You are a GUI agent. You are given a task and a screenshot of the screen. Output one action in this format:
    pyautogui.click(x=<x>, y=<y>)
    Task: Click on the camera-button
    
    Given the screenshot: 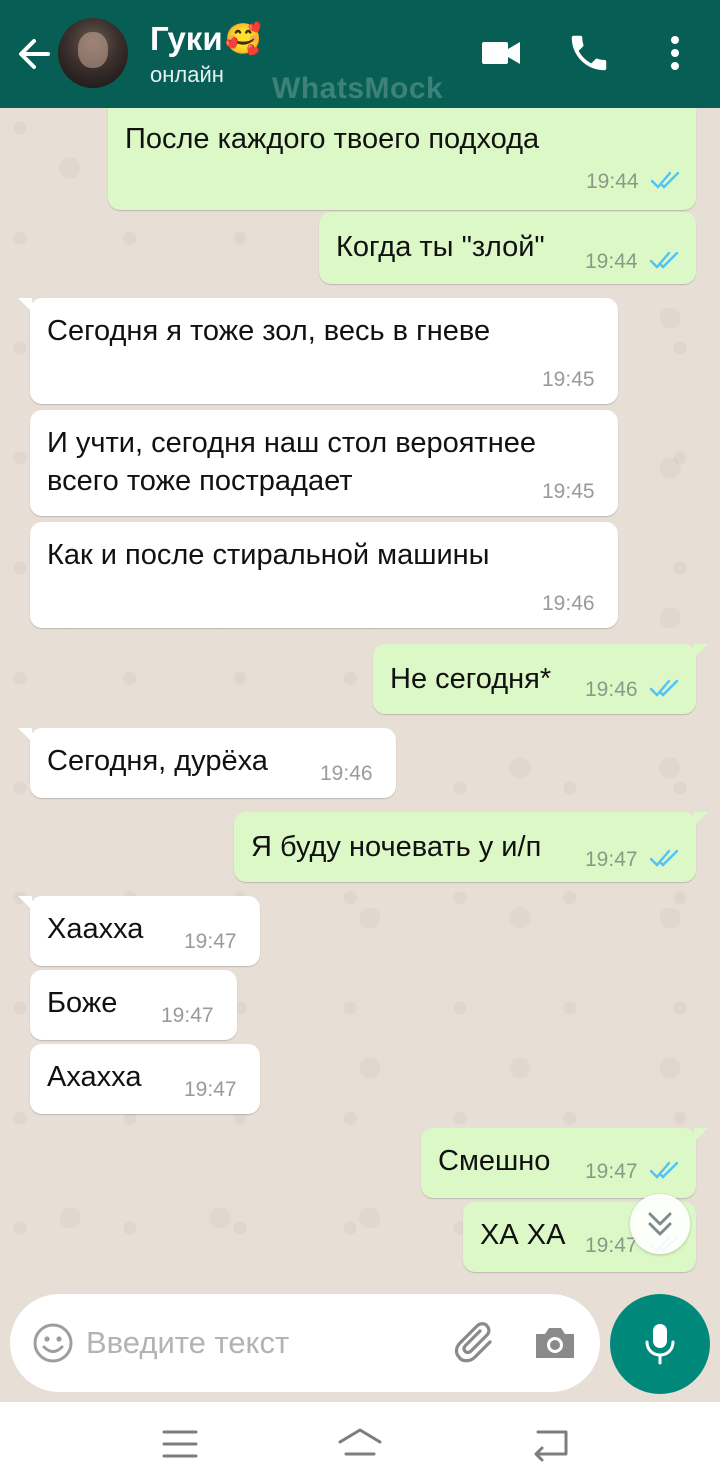 What is the action you would take?
    pyautogui.click(x=555, y=1343)
    